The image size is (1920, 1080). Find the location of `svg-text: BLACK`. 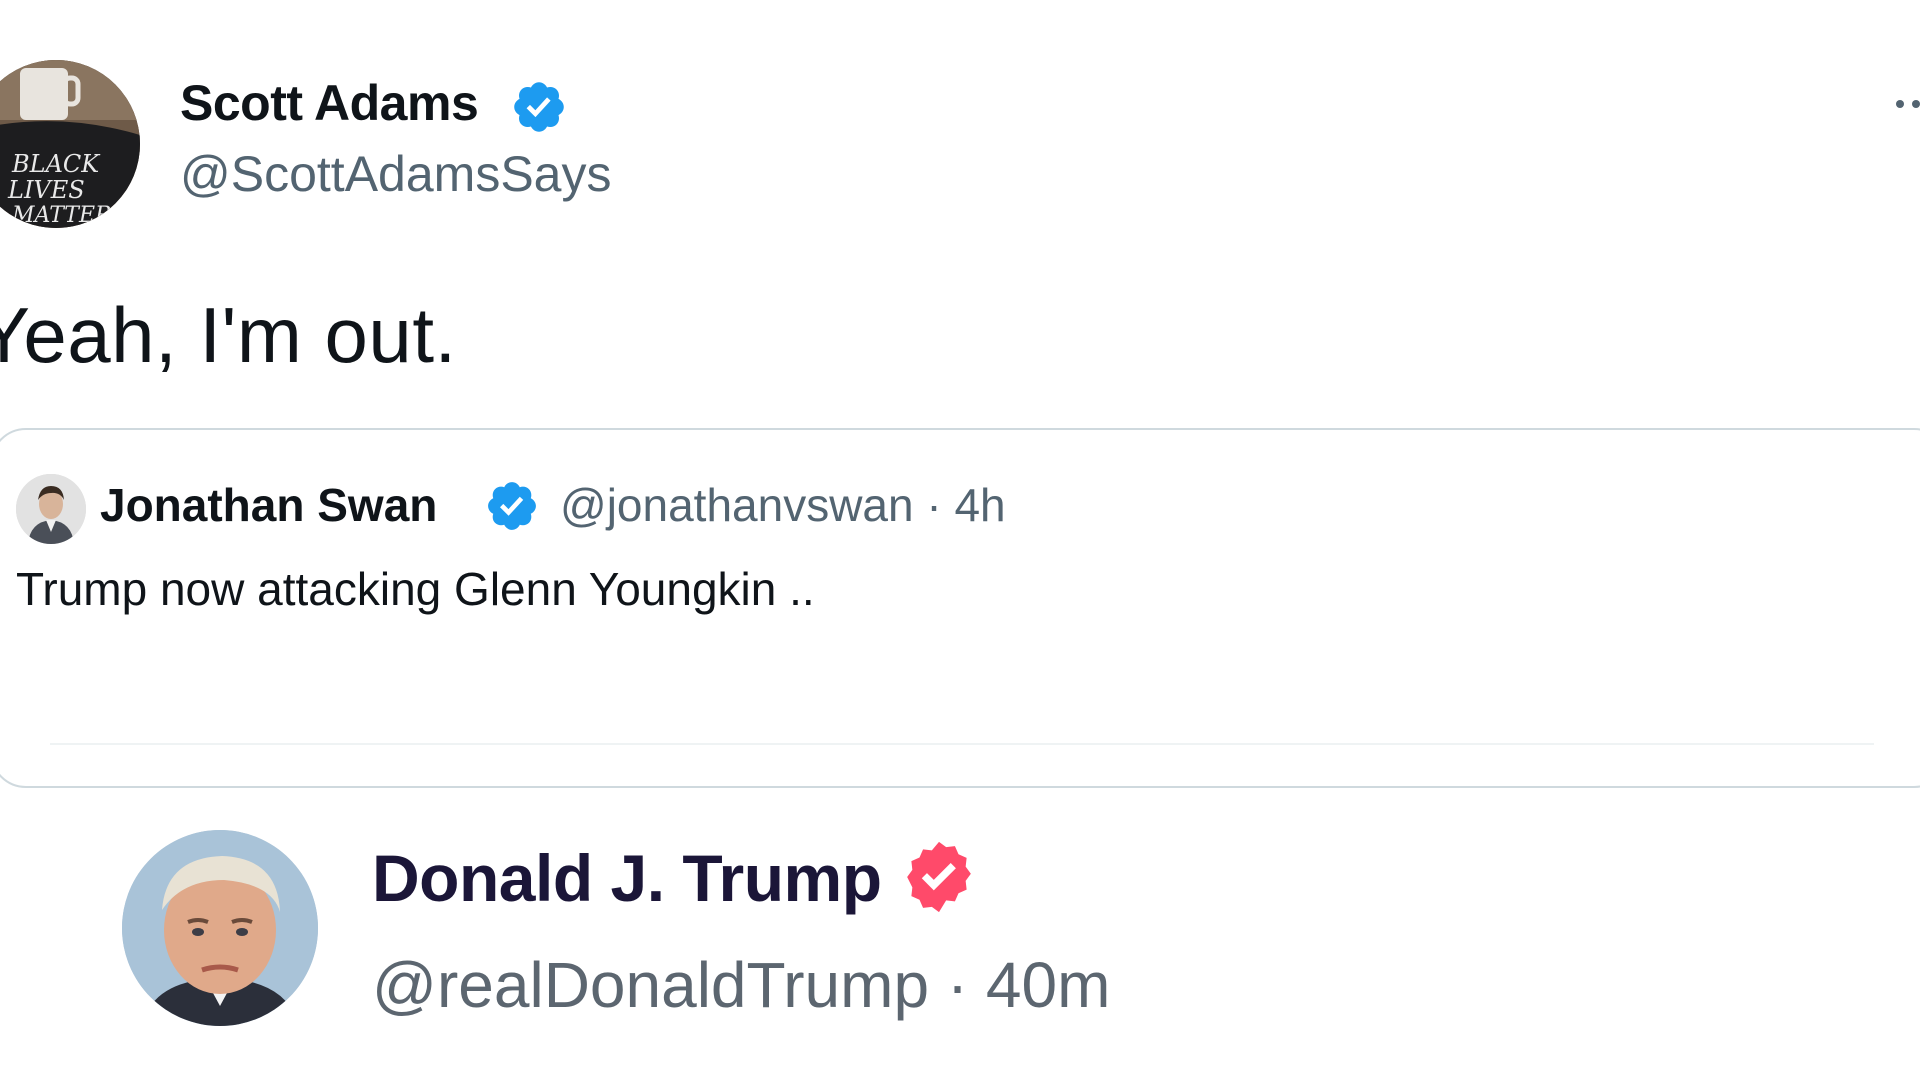

svg-text: BLACK is located at coordinates (56, 164).